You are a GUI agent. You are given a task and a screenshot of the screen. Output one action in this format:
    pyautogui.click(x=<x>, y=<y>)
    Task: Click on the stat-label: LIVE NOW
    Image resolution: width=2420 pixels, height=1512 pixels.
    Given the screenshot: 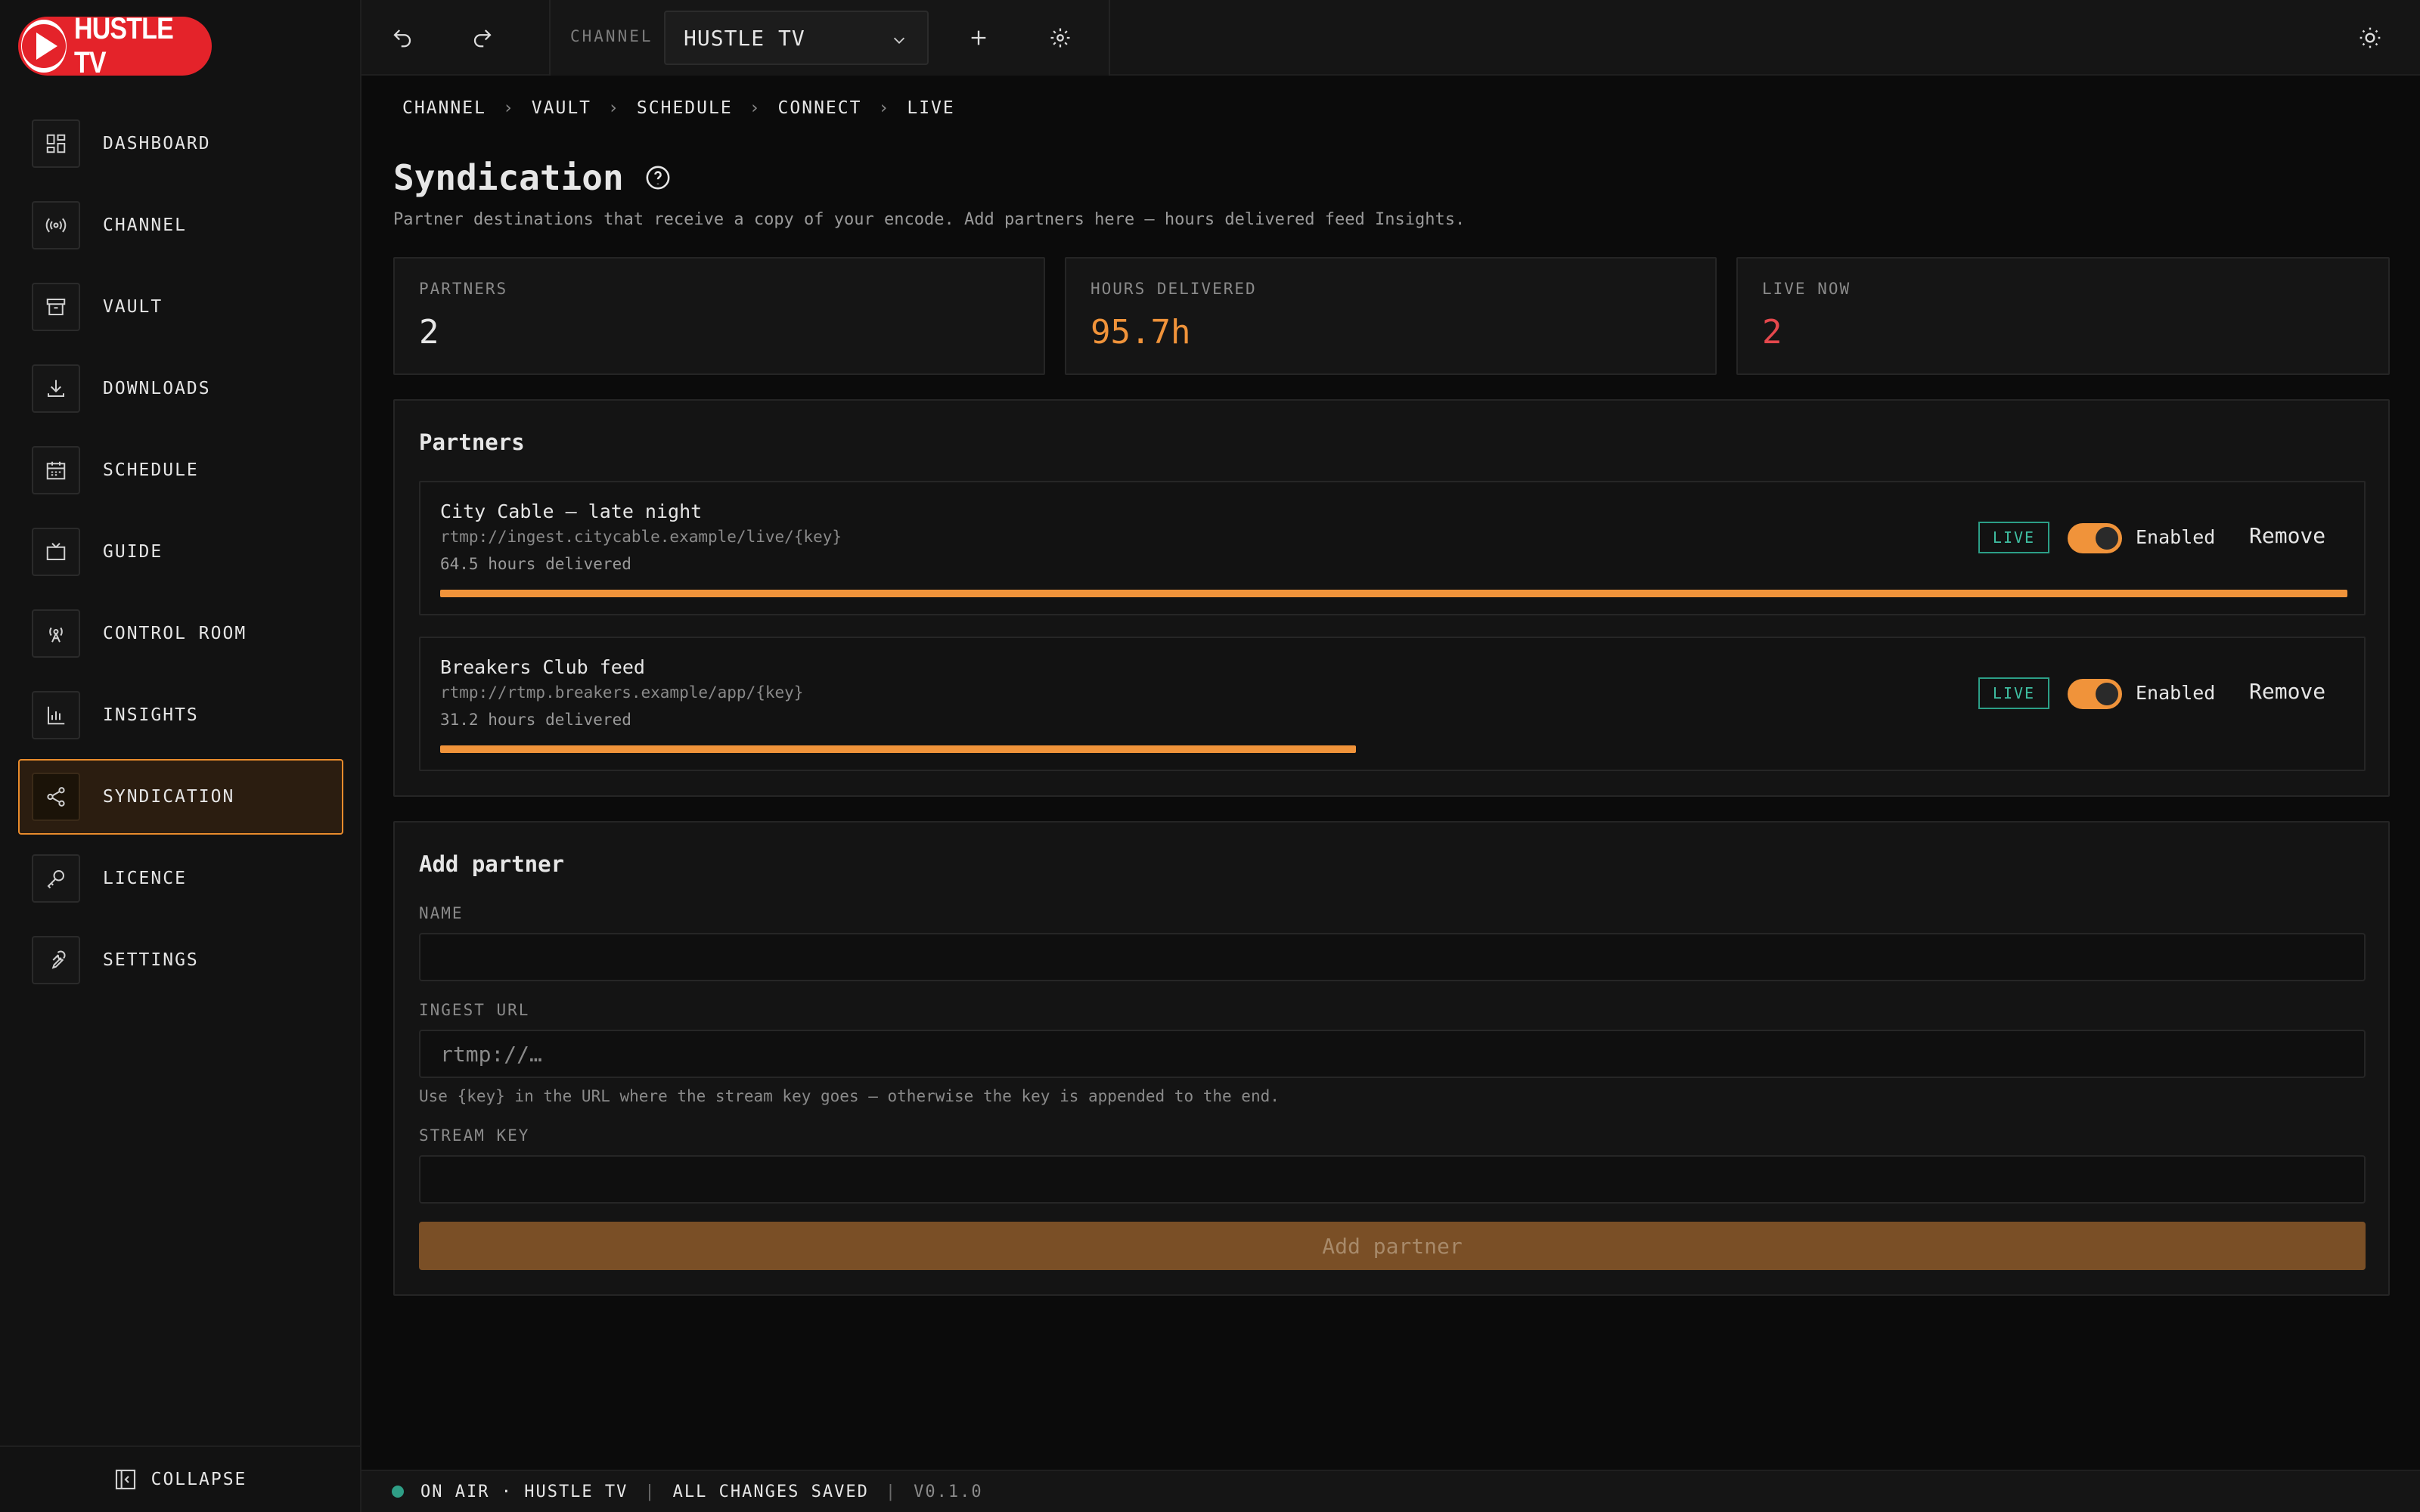 What is the action you would take?
    pyautogui.click(x=1806, y=289)
    